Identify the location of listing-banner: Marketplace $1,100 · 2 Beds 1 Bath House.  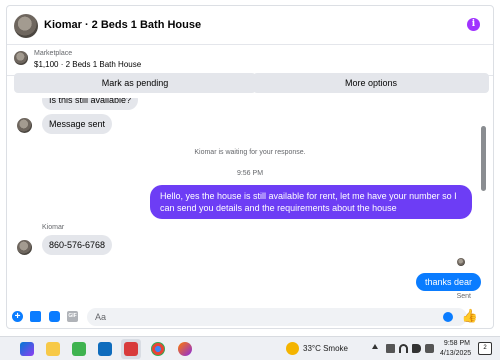
(250, 60).